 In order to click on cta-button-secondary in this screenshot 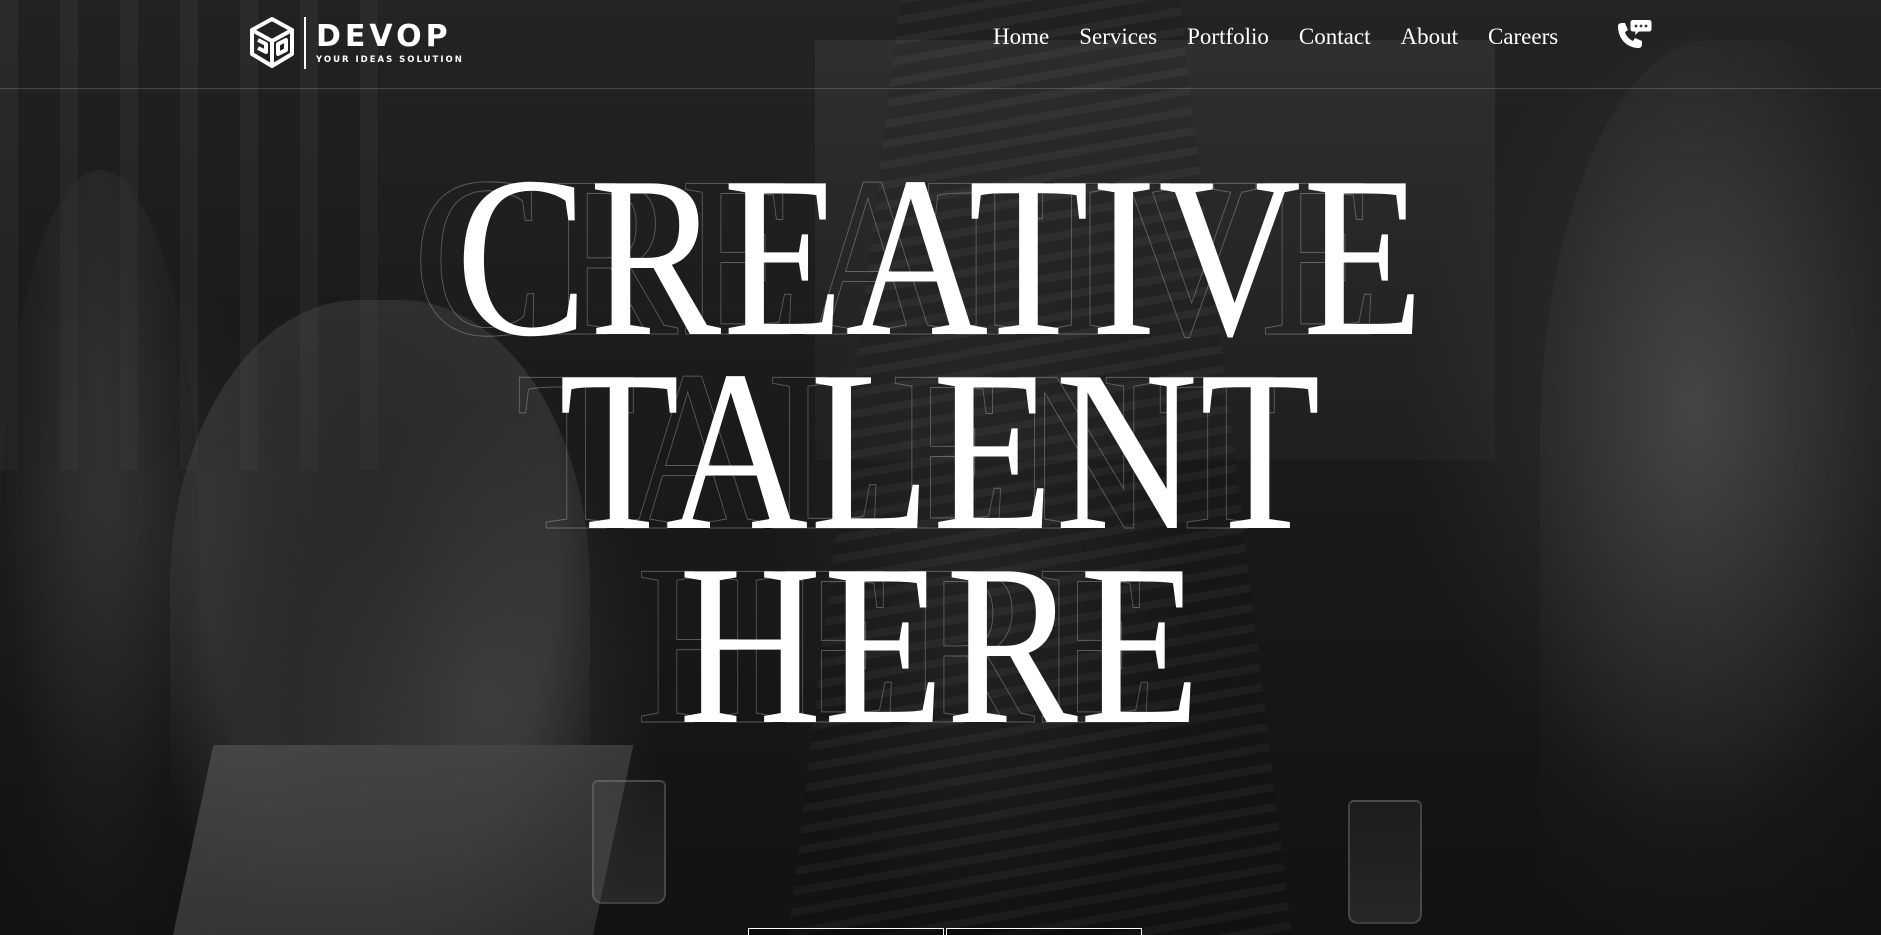, I will do `click(1044, 931)`.